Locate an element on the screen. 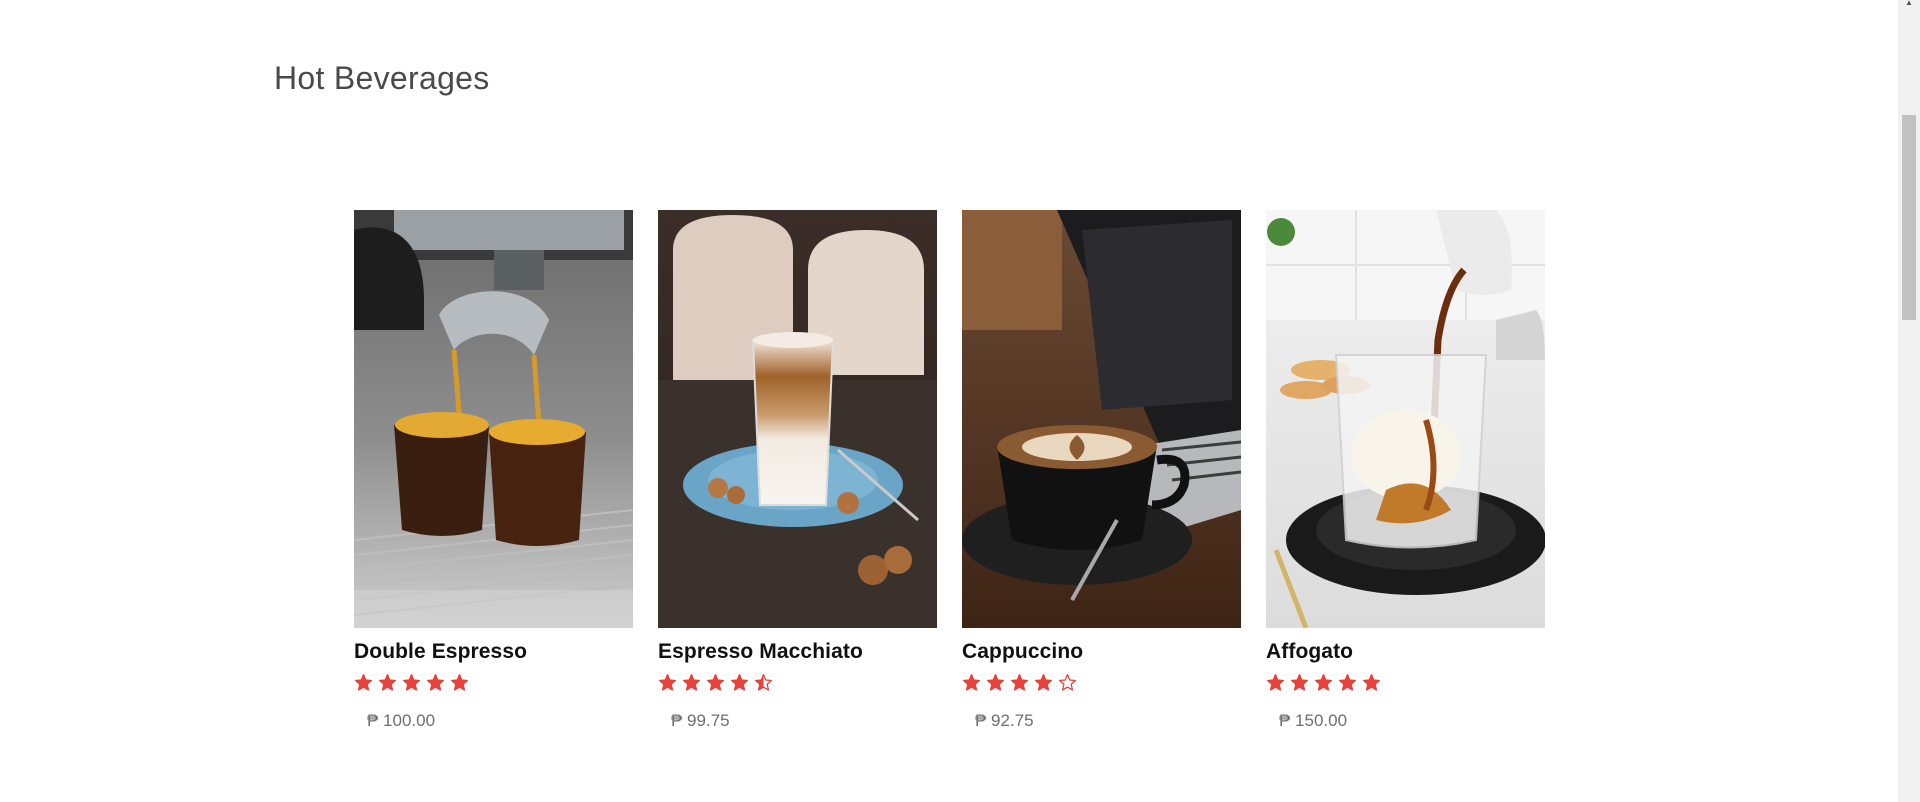  product-card: Affogato ₱ 150.00 is located at coordinates (1405, 470).